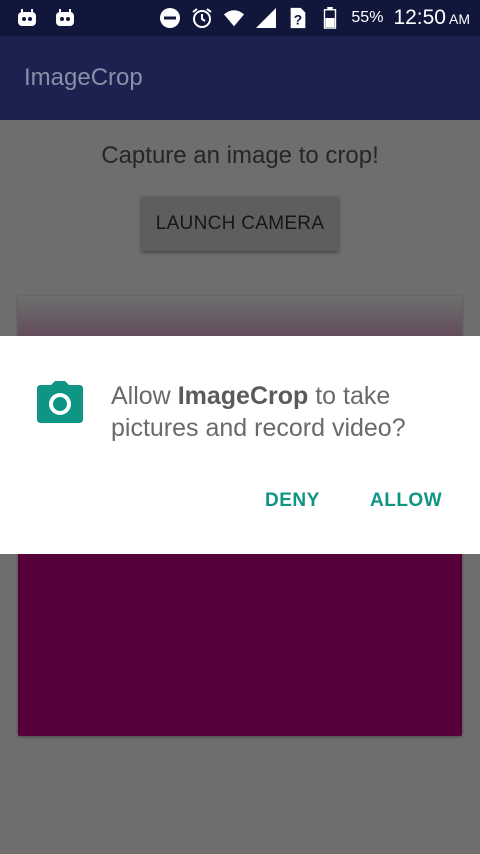 The height and width of the screenshot is (854, 480). I want to click on sim-unknown-icon: ?, so click(298, 18).